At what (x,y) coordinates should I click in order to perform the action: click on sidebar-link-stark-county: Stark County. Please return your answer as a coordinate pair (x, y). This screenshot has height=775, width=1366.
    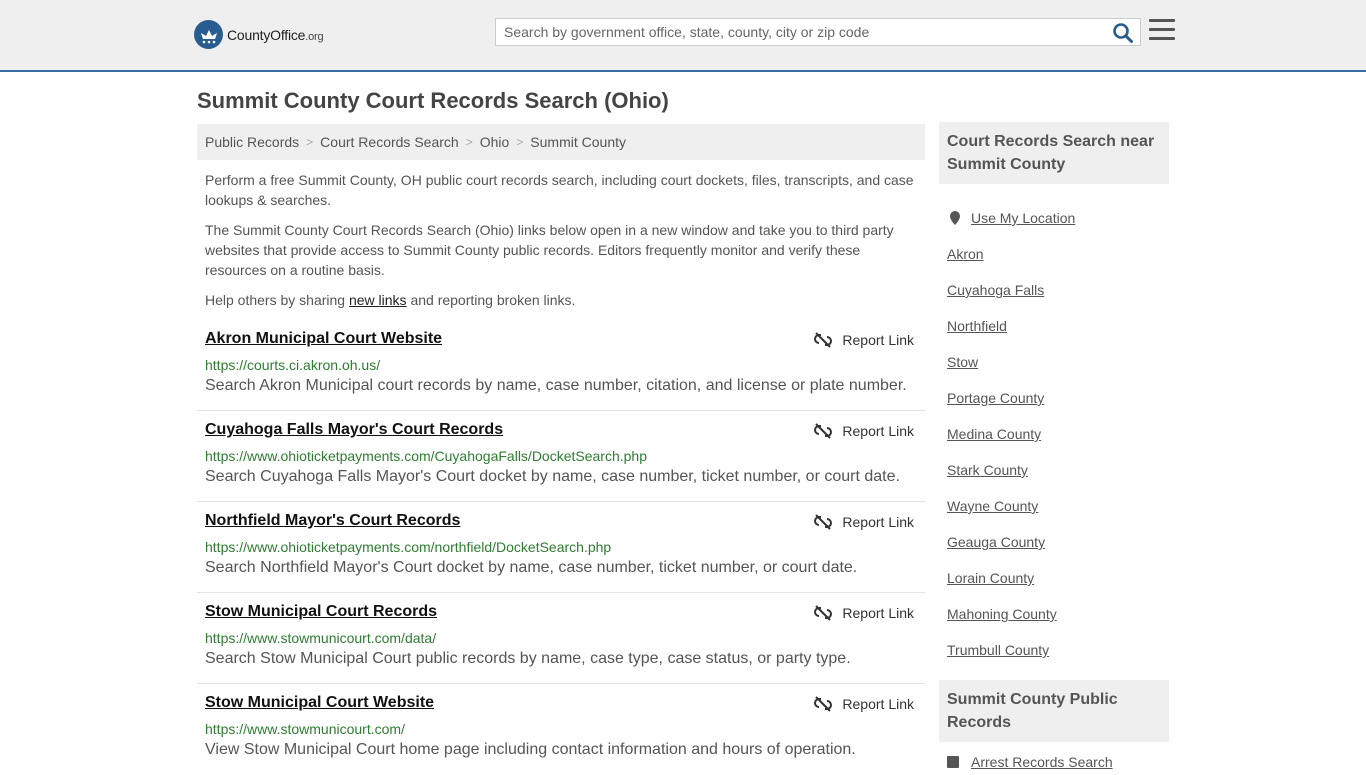
    Looking at the image, I should click on (987, 470).